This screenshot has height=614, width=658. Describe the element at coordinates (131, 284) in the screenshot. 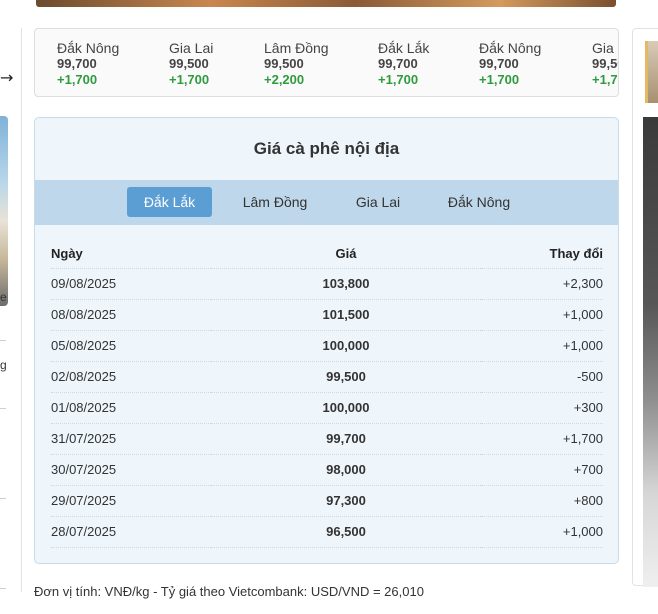

I see `row-date: 09/08/2025` at that location.